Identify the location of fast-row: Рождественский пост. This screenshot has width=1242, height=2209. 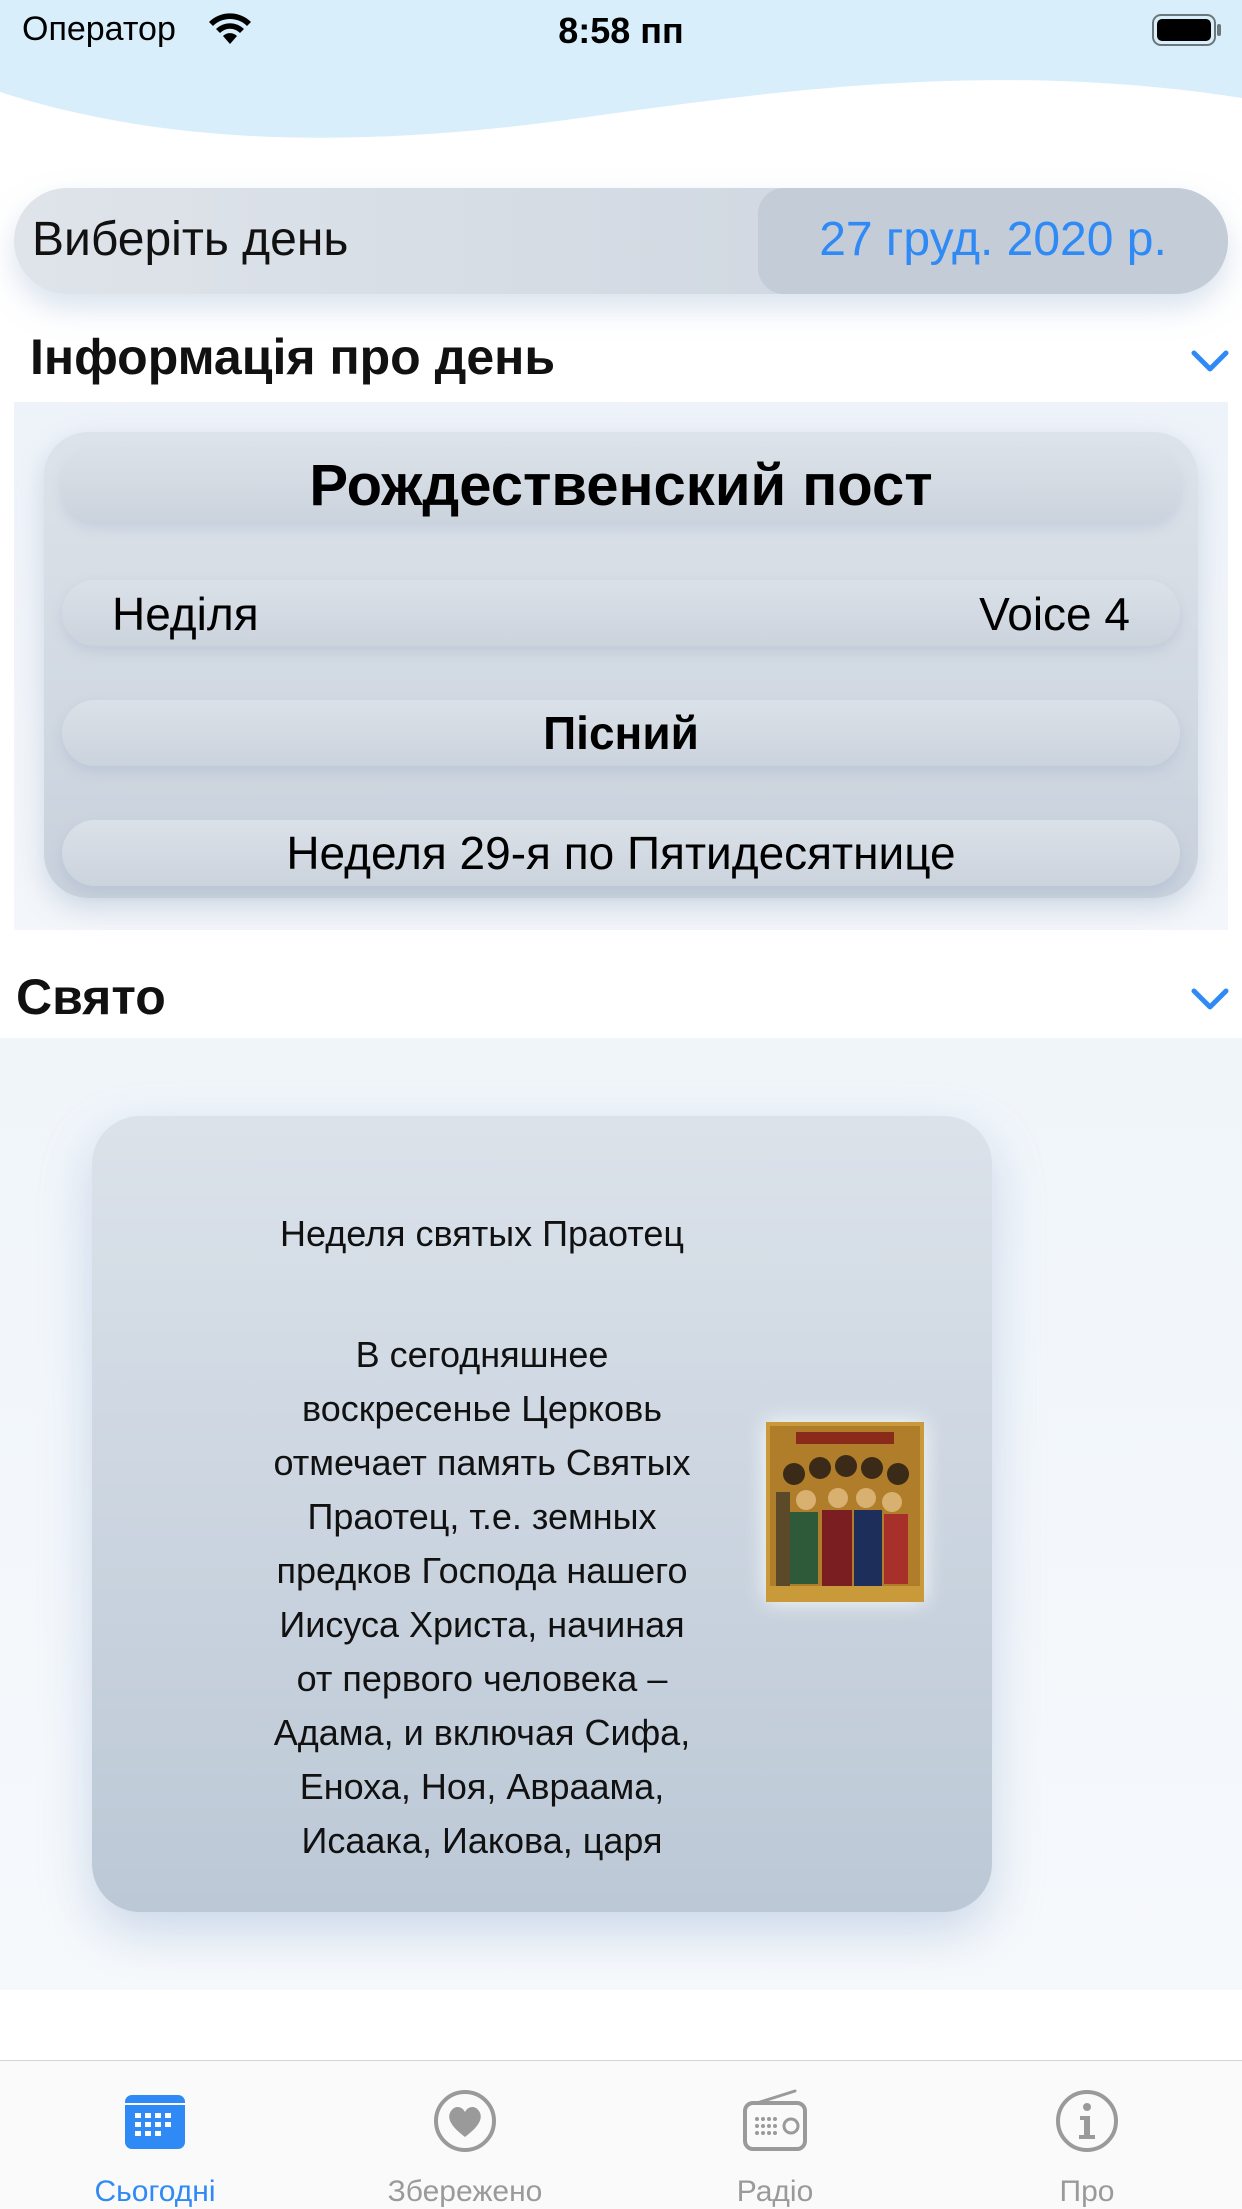
(621, 486).